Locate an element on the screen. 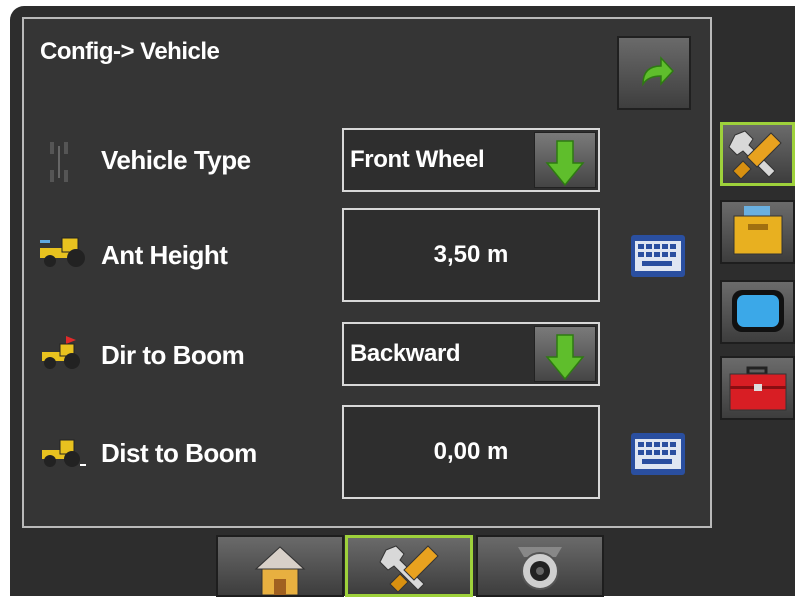  page-title: Config-> Vehicle is located at coordinates (130, 51).